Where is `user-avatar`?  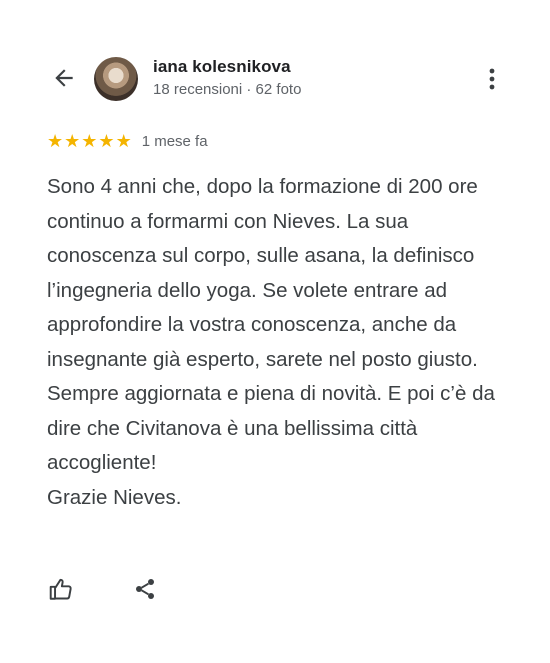 user-avatar is located at coordinates (116, 79).